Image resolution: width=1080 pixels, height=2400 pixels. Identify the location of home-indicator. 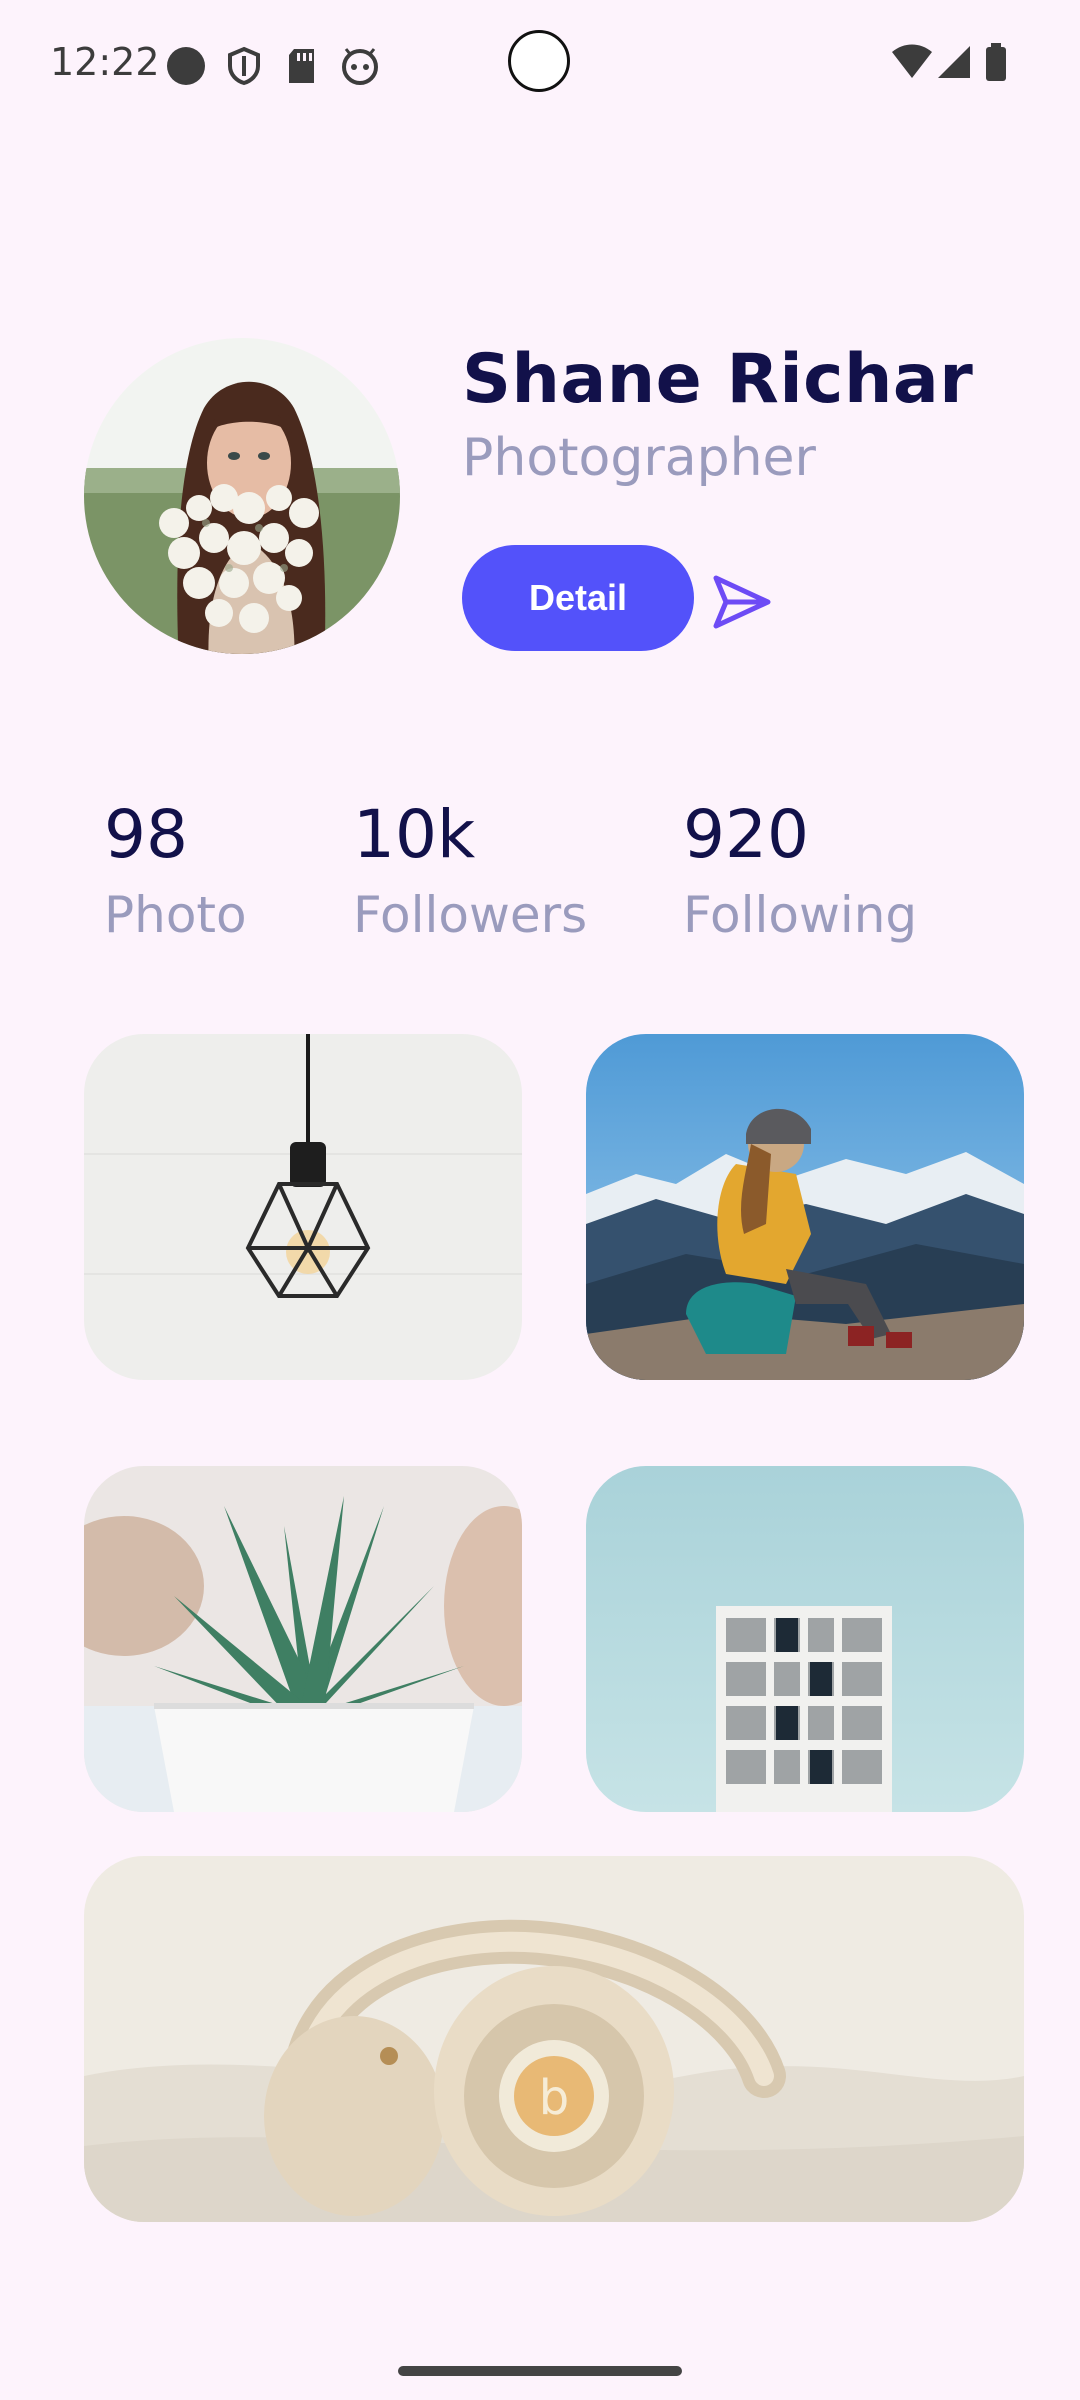
(540, 2371).